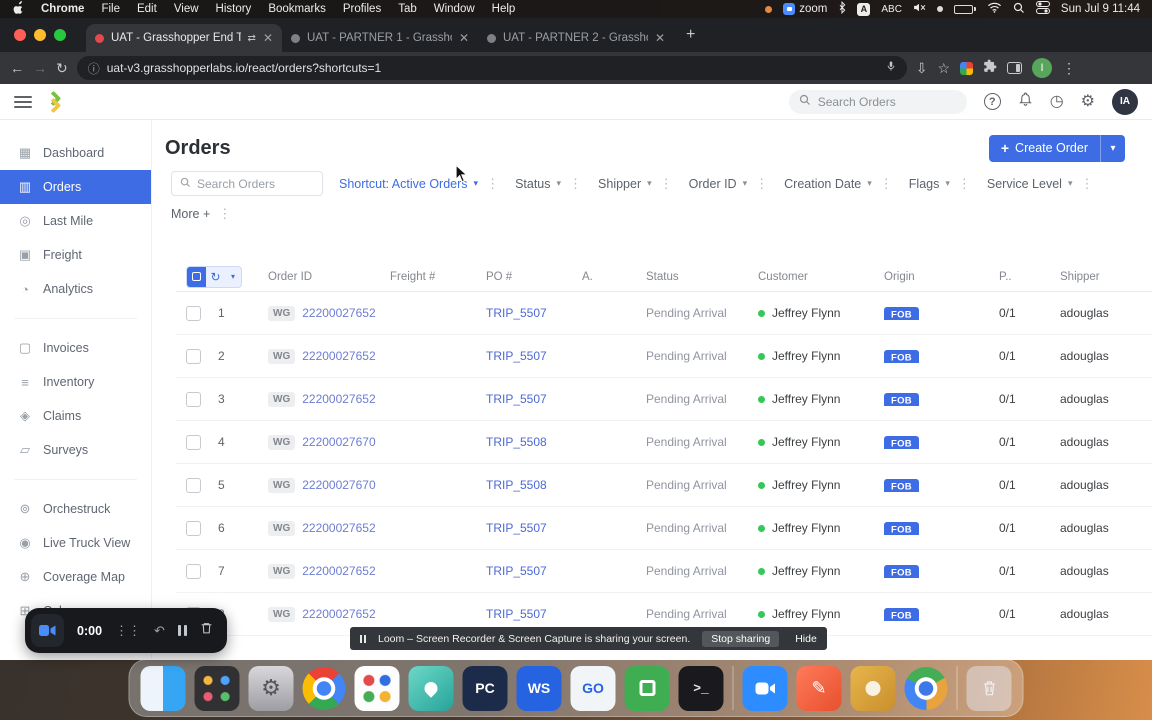 The image size is (1152, 720). Describe the element at coordinates (252, 183) in the screenshot. I see `orders-search-input` at that location.